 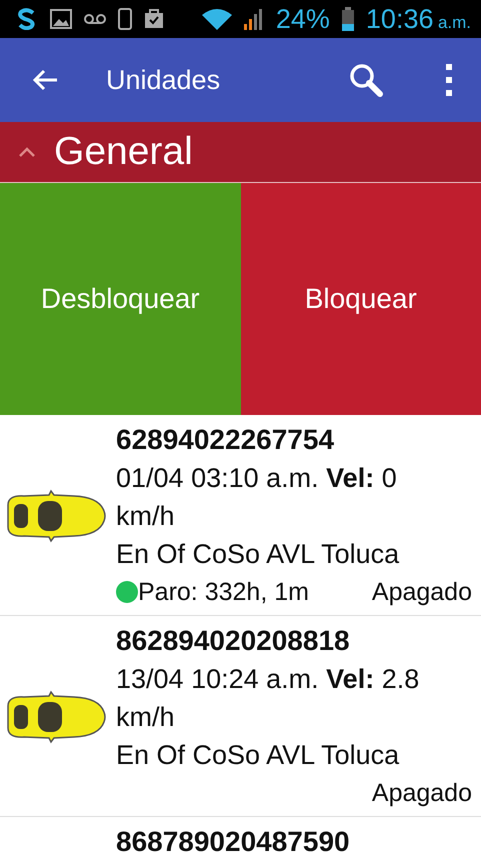 What do you see at coordinates (294, 641) in the screenshot?
I see `unit-id: 862894020208818` at bounding box center [294, 641].